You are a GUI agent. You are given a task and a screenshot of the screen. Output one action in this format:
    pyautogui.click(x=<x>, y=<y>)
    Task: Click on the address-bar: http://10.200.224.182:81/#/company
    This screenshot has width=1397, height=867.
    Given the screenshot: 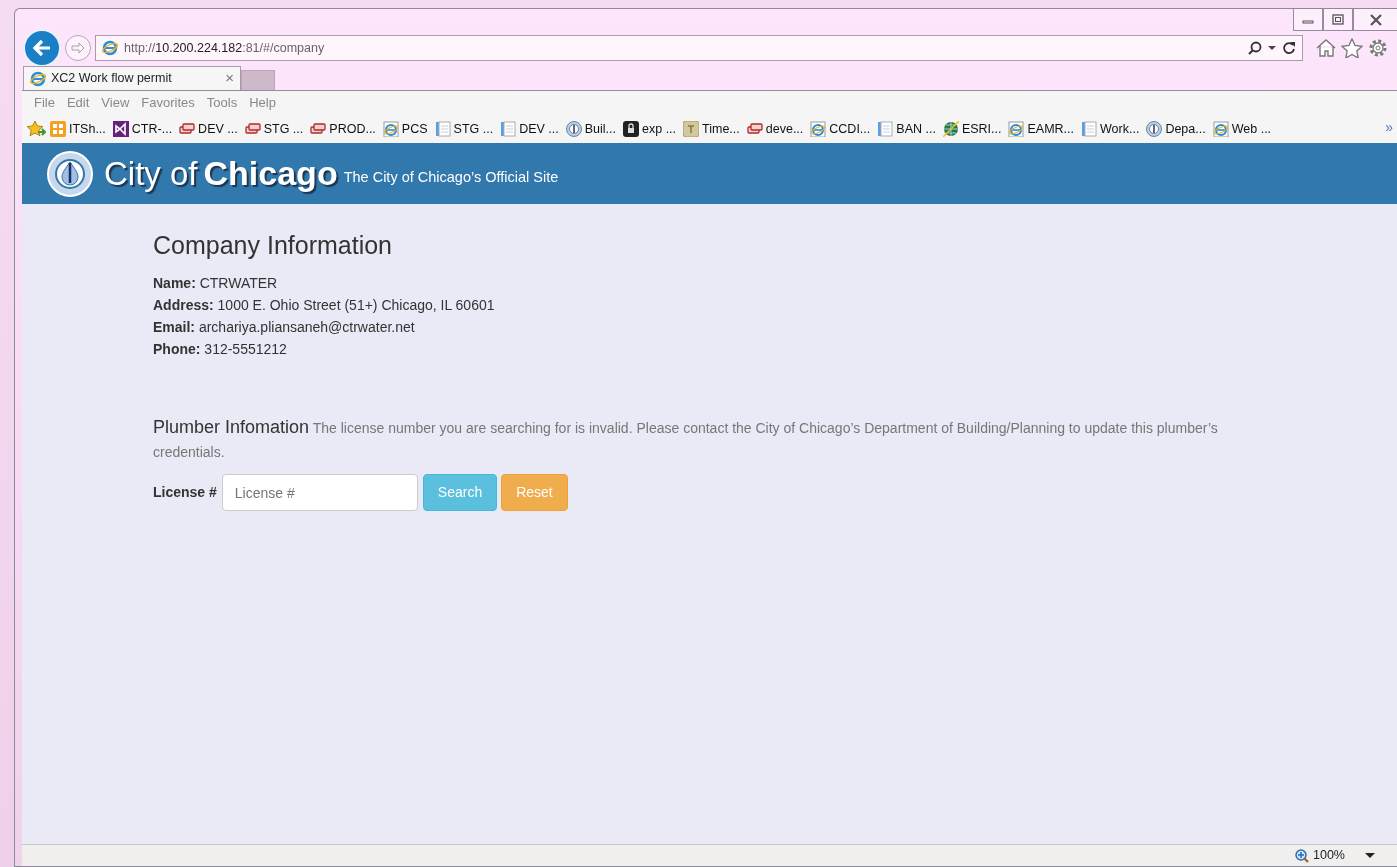 What is the action you would take?
    pyautogui.click(x=699, y=48)
    